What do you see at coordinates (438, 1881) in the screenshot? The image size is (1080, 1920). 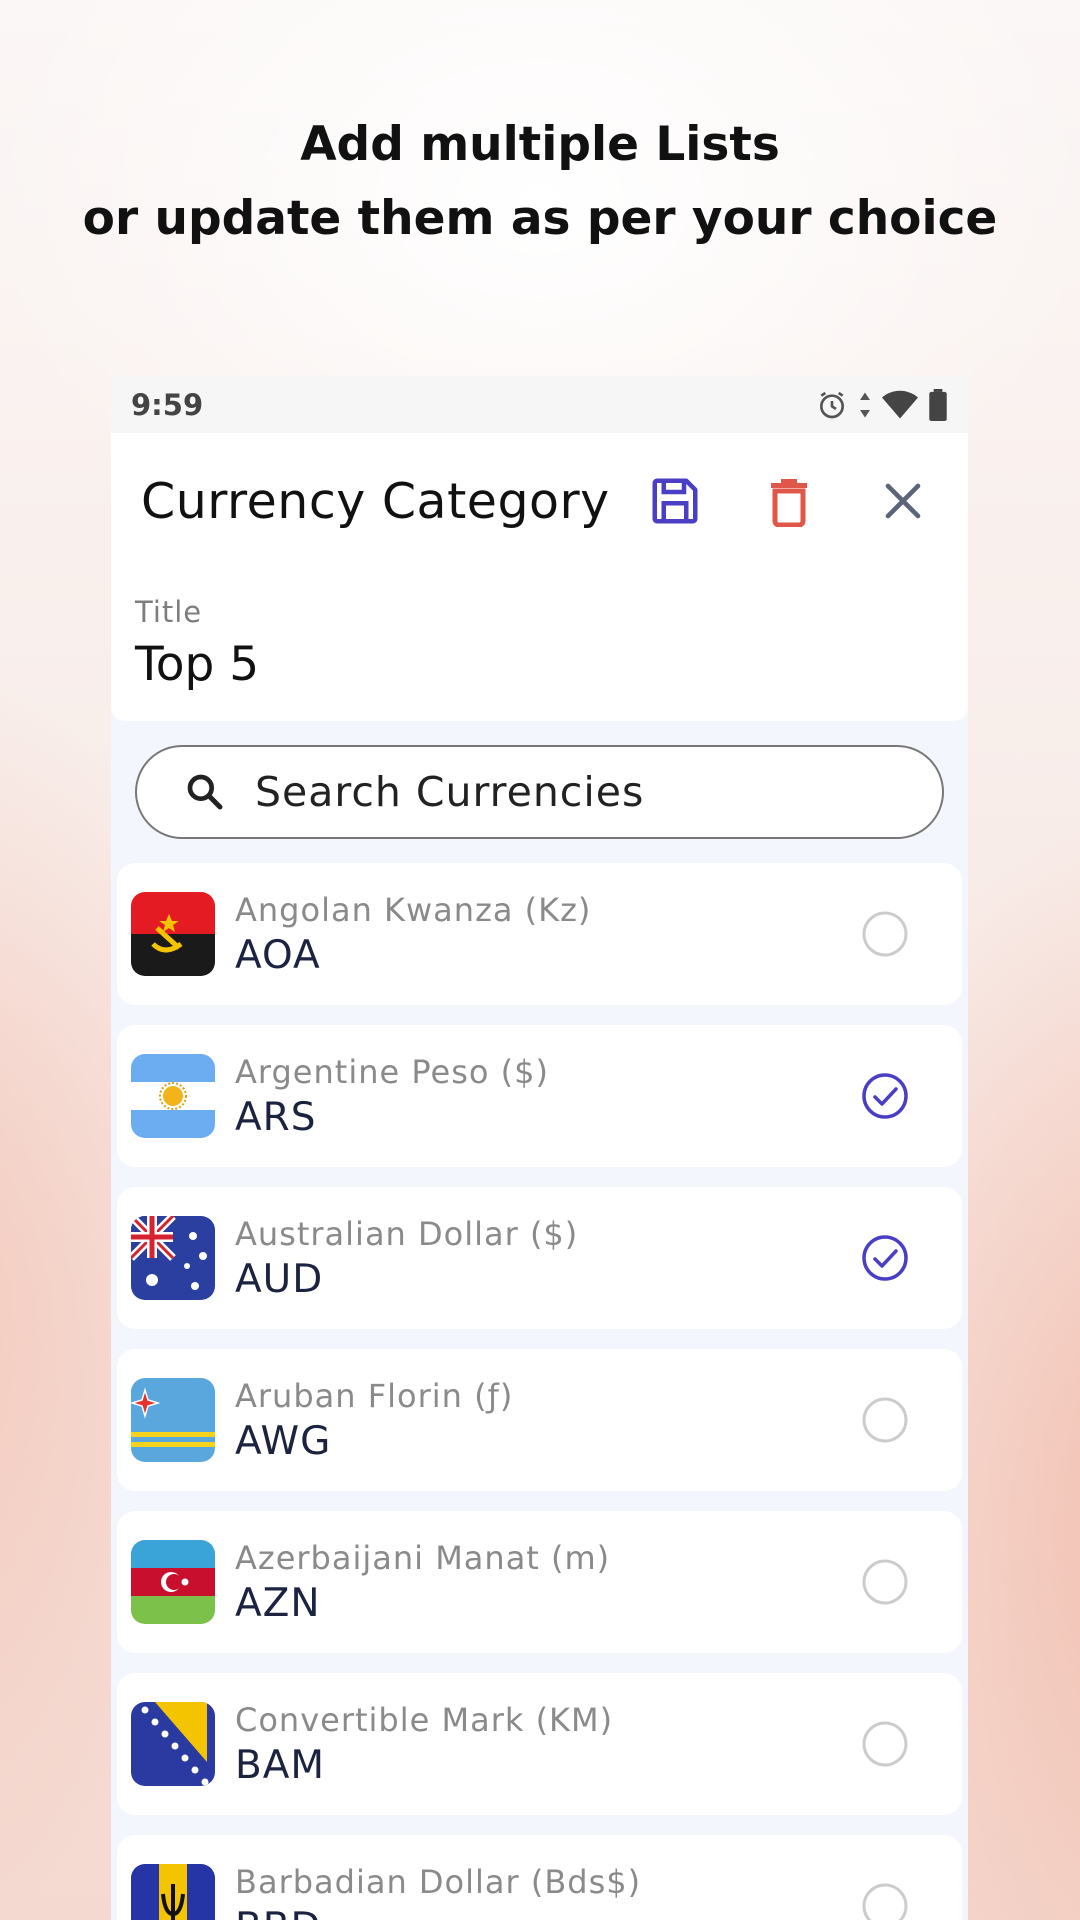 I see `currency-name: Barbadian Dollar (Bds$)` at bounding box center [438, 1881].